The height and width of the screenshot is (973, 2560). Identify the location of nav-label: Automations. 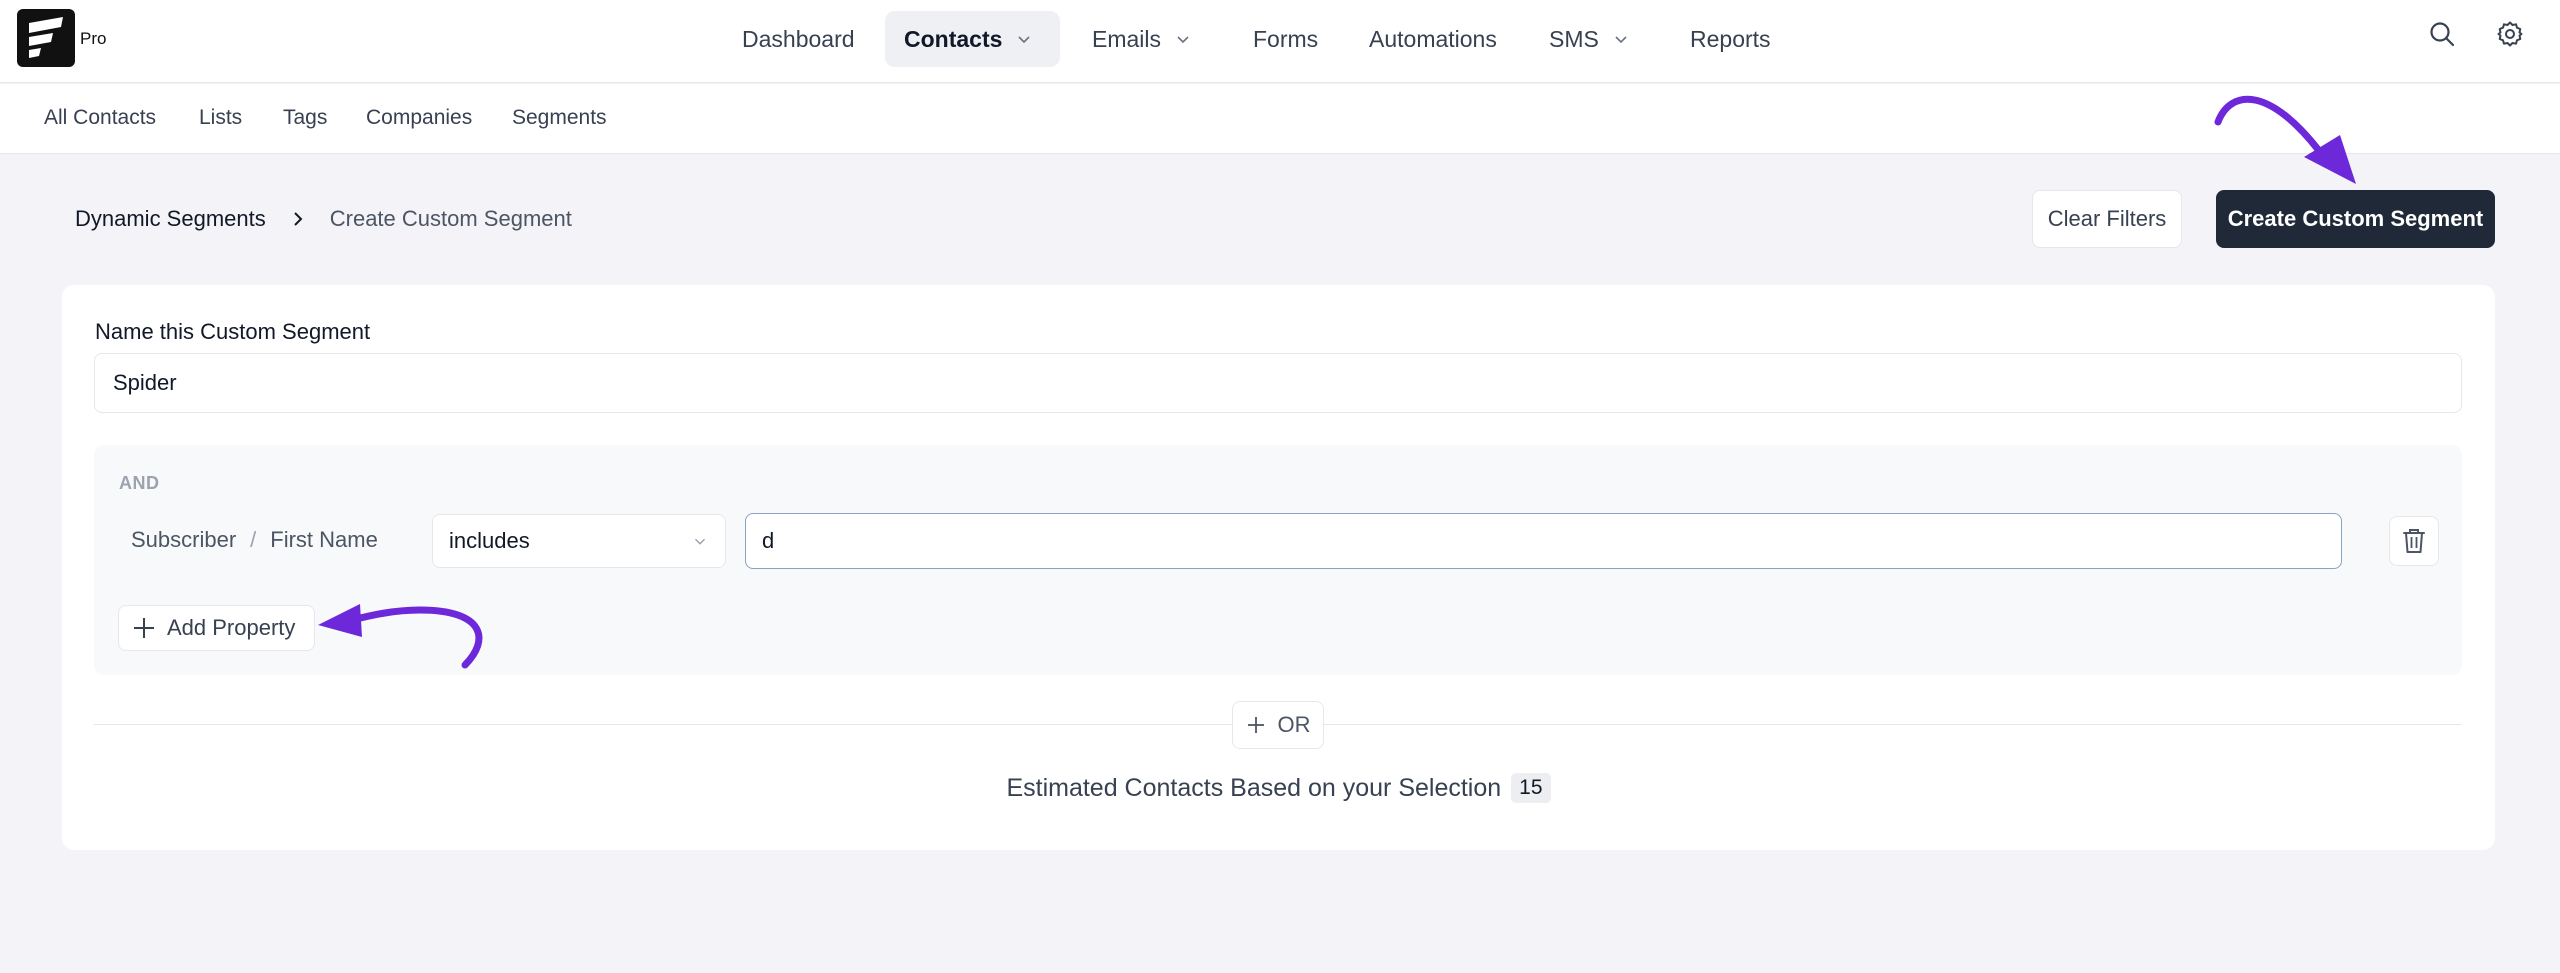
(1433, 38).